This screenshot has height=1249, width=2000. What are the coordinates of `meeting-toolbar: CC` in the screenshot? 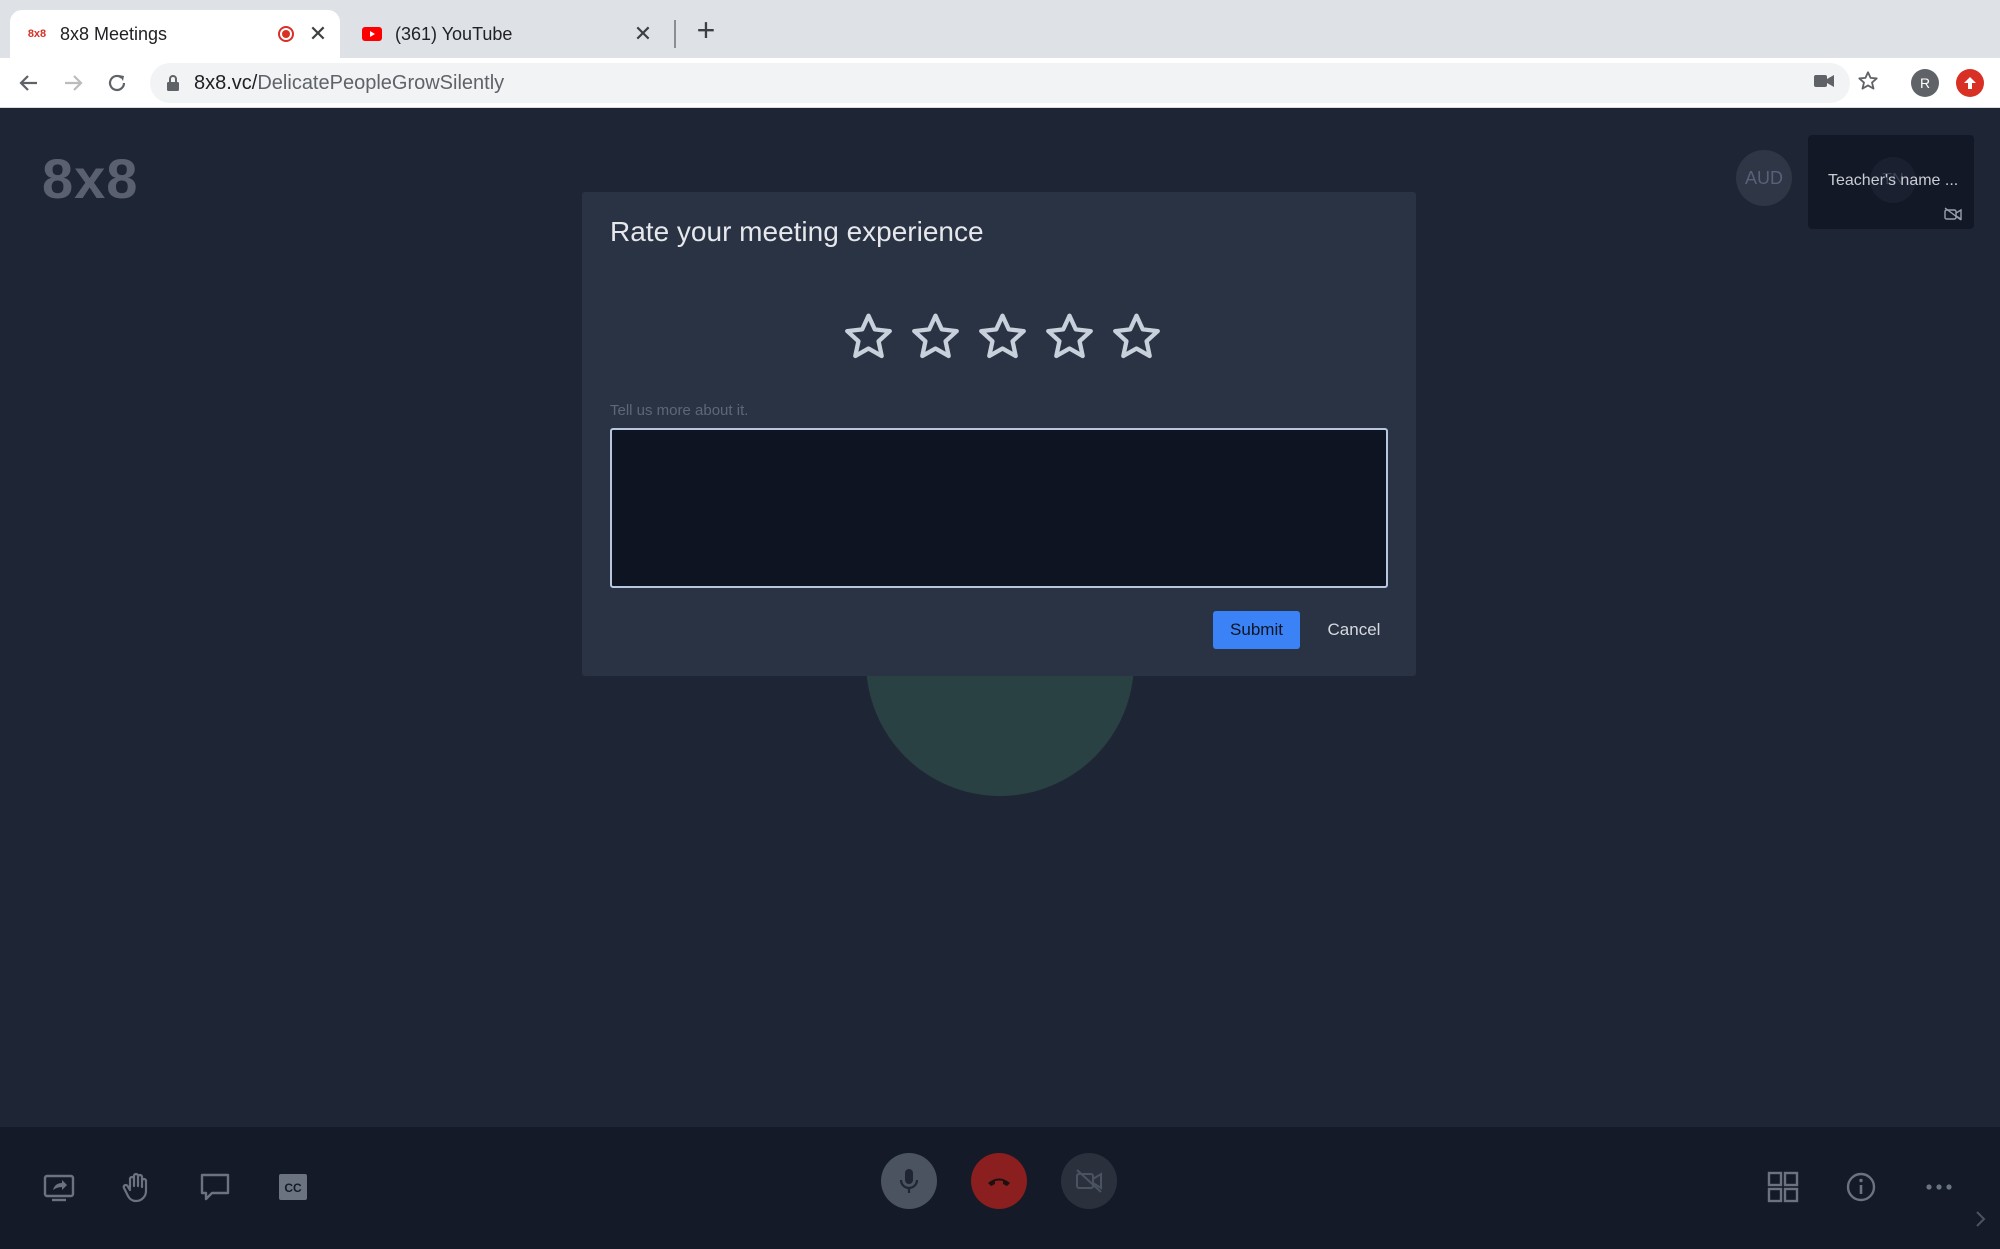 It's located at (1000, 1188).